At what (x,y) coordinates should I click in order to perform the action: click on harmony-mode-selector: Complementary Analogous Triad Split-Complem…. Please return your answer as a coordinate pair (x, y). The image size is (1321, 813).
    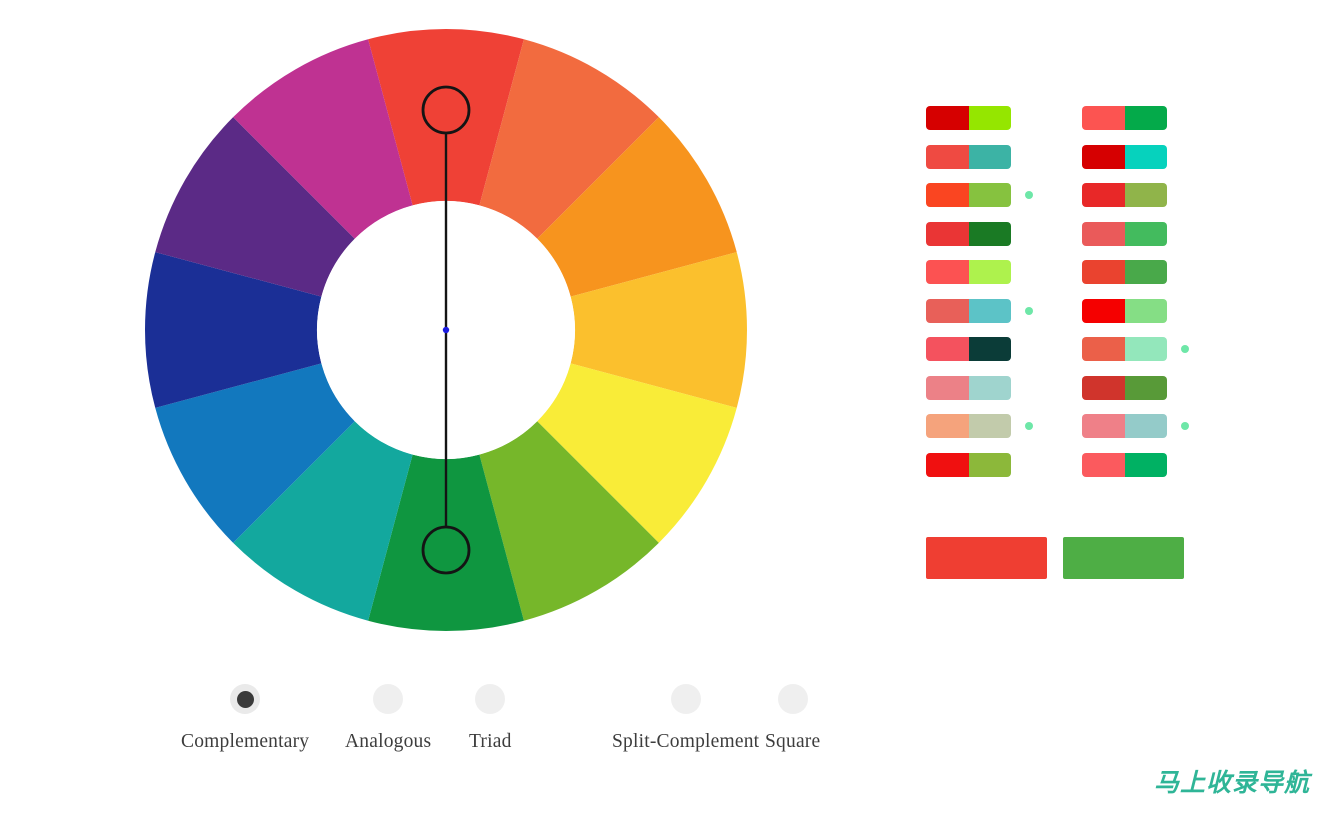
    Looking at the image, I should click on (480, 734).